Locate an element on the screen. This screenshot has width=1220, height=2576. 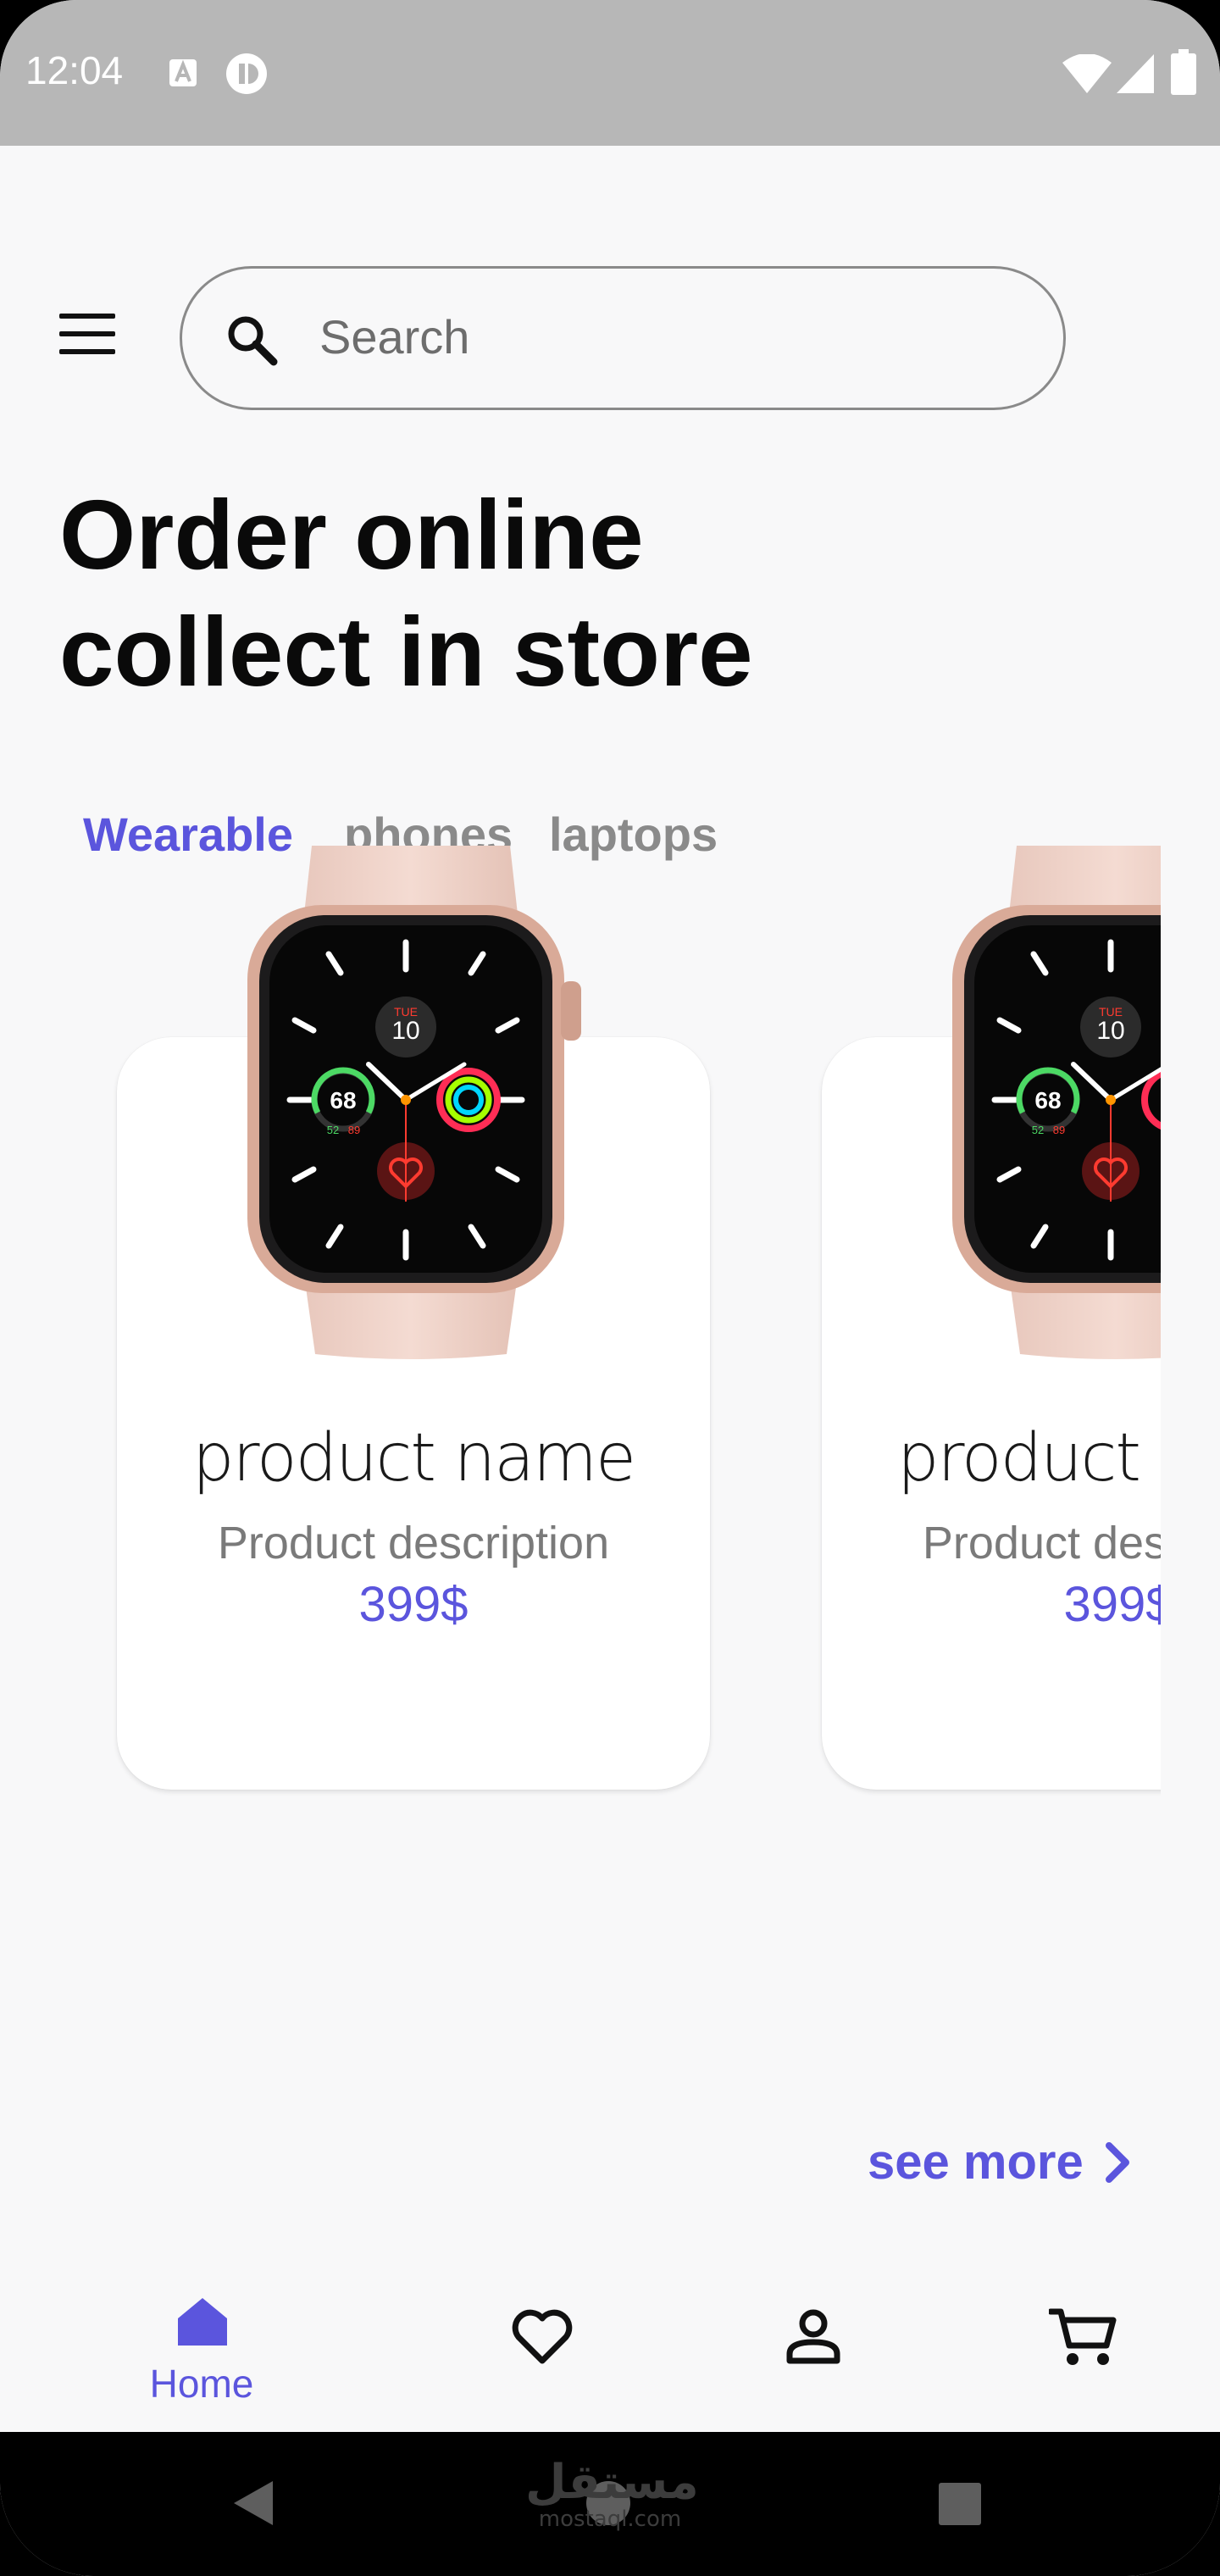
nav-profile is located at coordinates (813, 2355).